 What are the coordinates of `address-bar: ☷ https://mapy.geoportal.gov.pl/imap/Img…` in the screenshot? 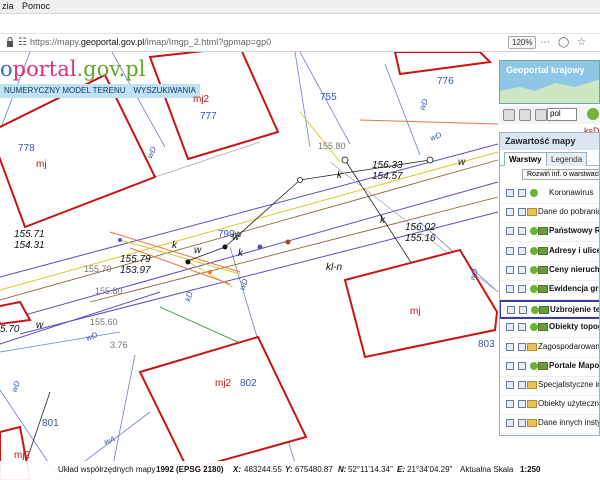 It's located at (300, 43).